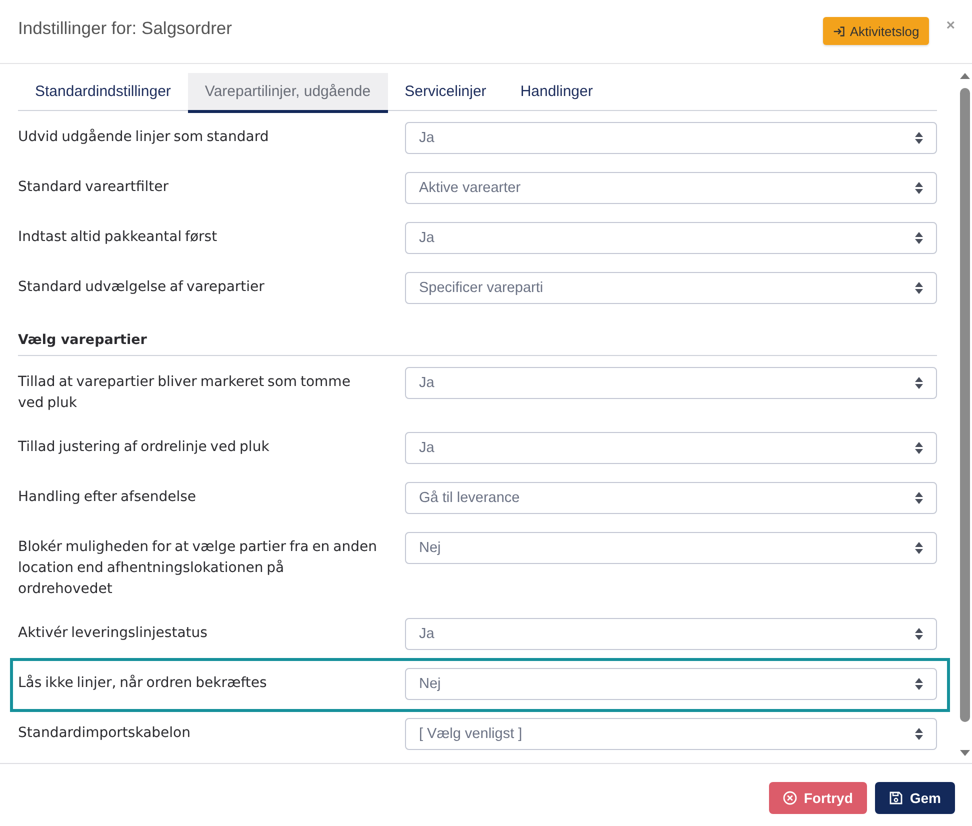 The height and width of the screenshot is (826, 972). I want to click on tab: Servicelinjer, so click(446, 93).